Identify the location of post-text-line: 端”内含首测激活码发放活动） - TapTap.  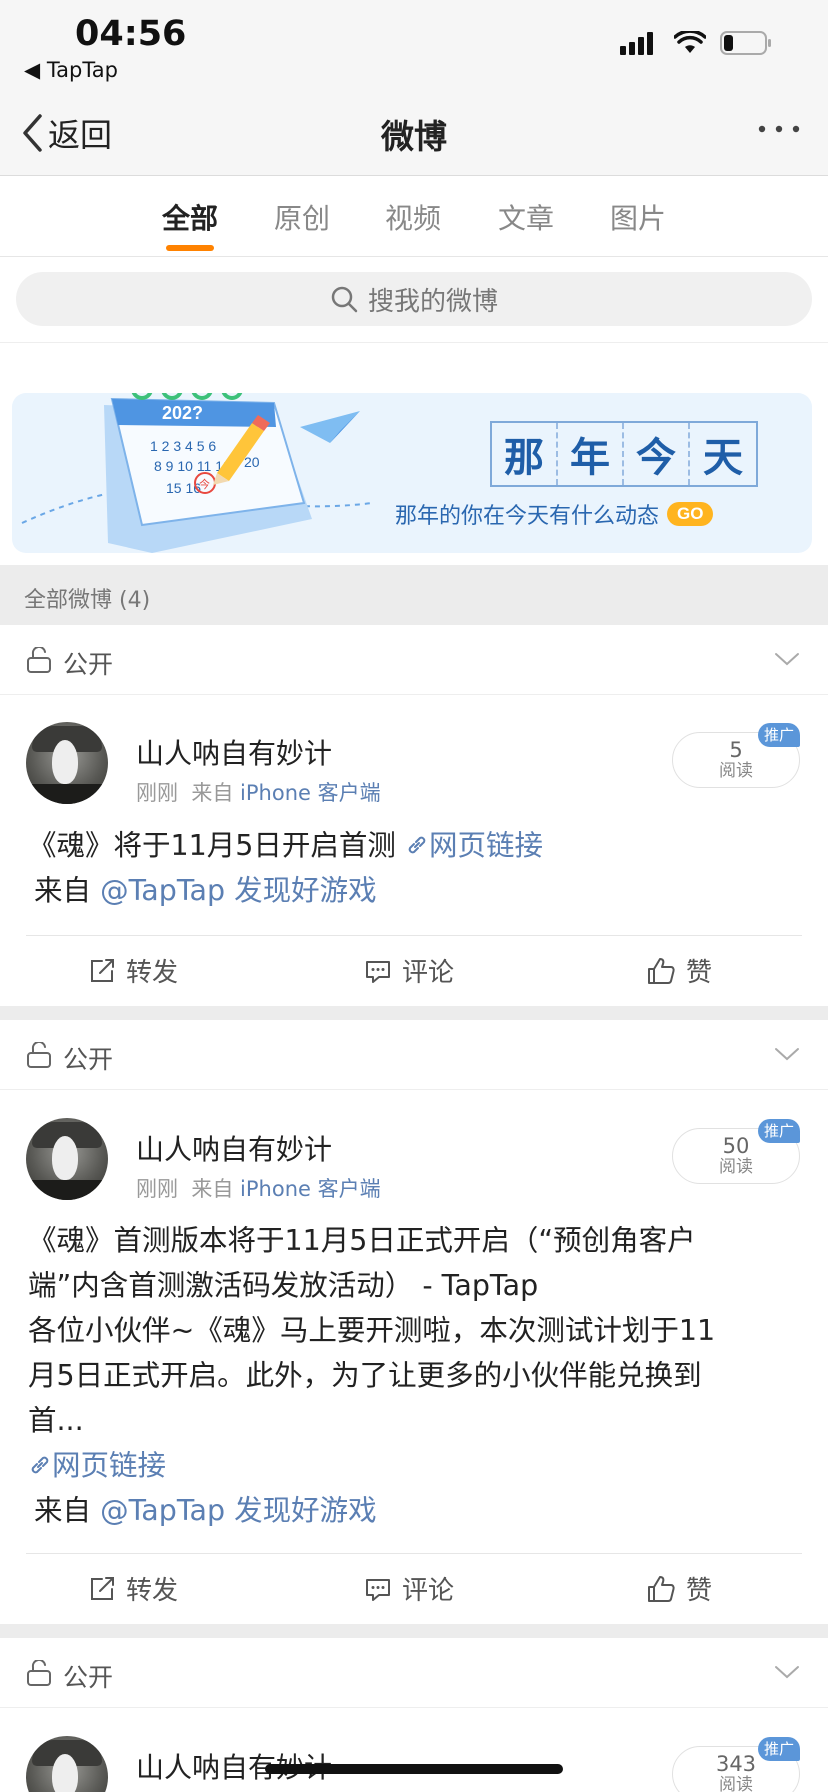
(283, 1285).